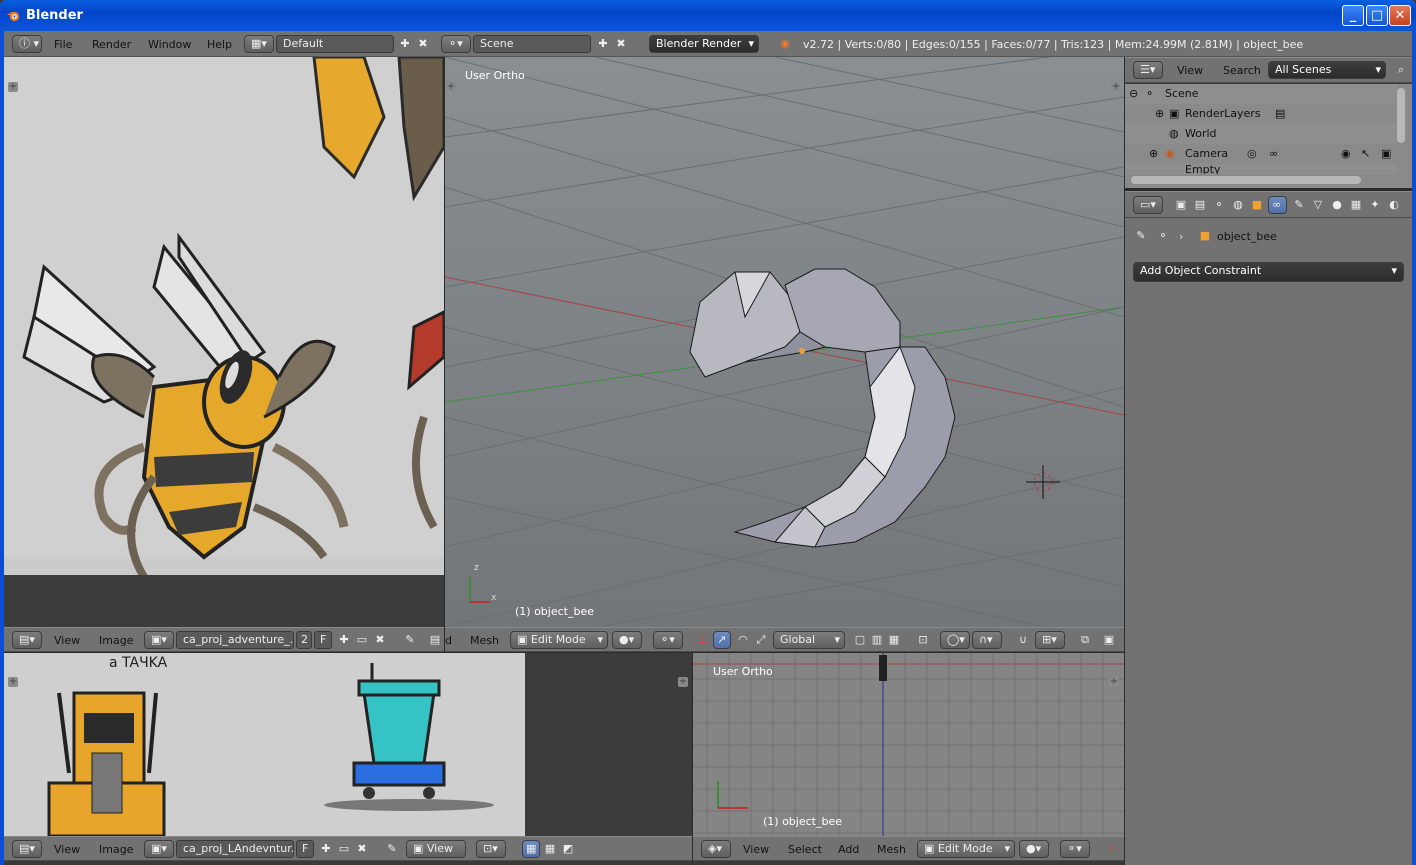 This screenshot has height=865, width=1416. What do you see at coordinates (955, 640) in the screenshot?
I see `proportional-edit-dropdown: ◯▾` at bounding box center [955, 640].